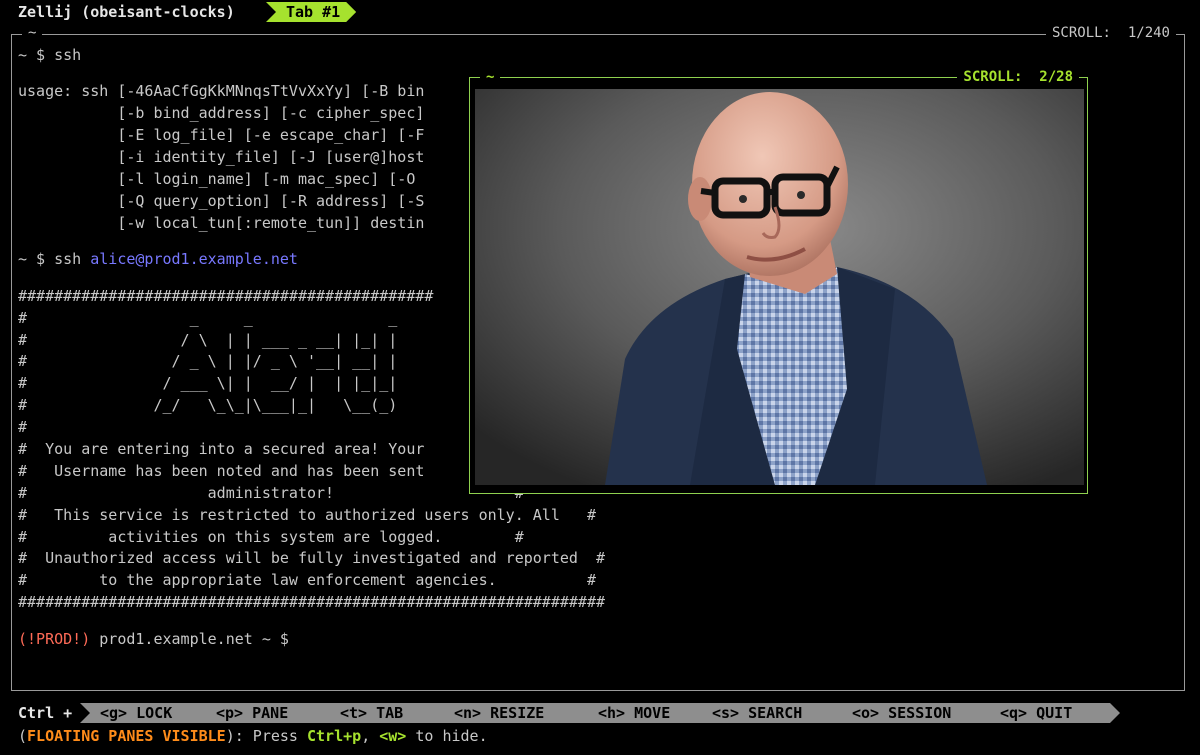 This screenshot has height=755, width=1200. Describe the element at coordinates (490, 77) in the screenshot. I see `floating-pane-title: ~` at that location.